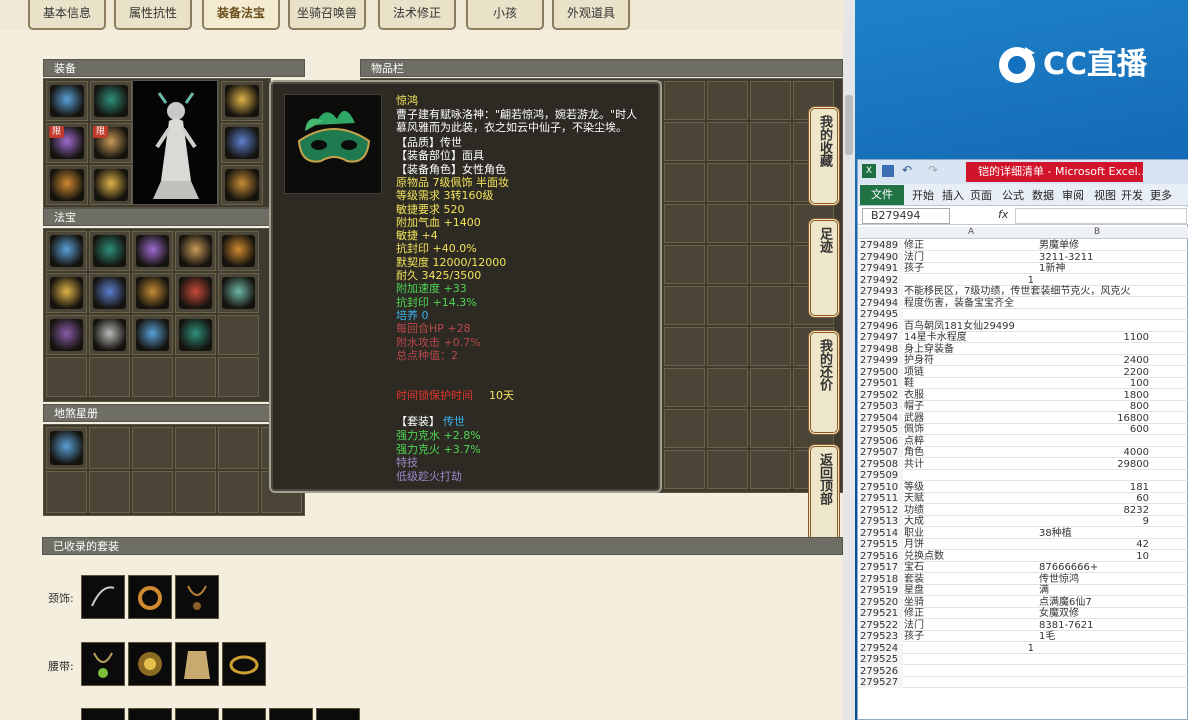 This screenshot has height=720, width=1188. I want to click on page-scrollbar, so click(849, 360).